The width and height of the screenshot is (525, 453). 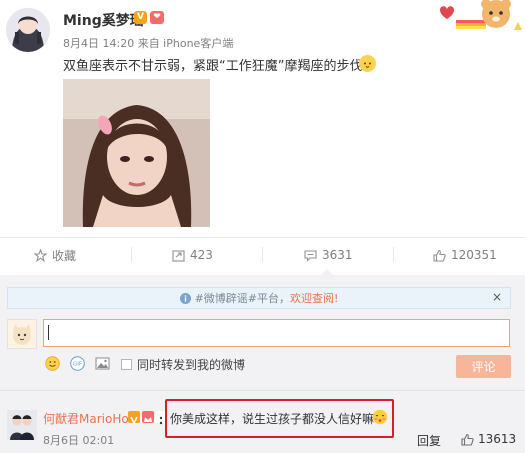 What do you see at coordinates (429, 440) in the screenshot?
I see `reply-button: 回复` at bounding box center [429, 440].